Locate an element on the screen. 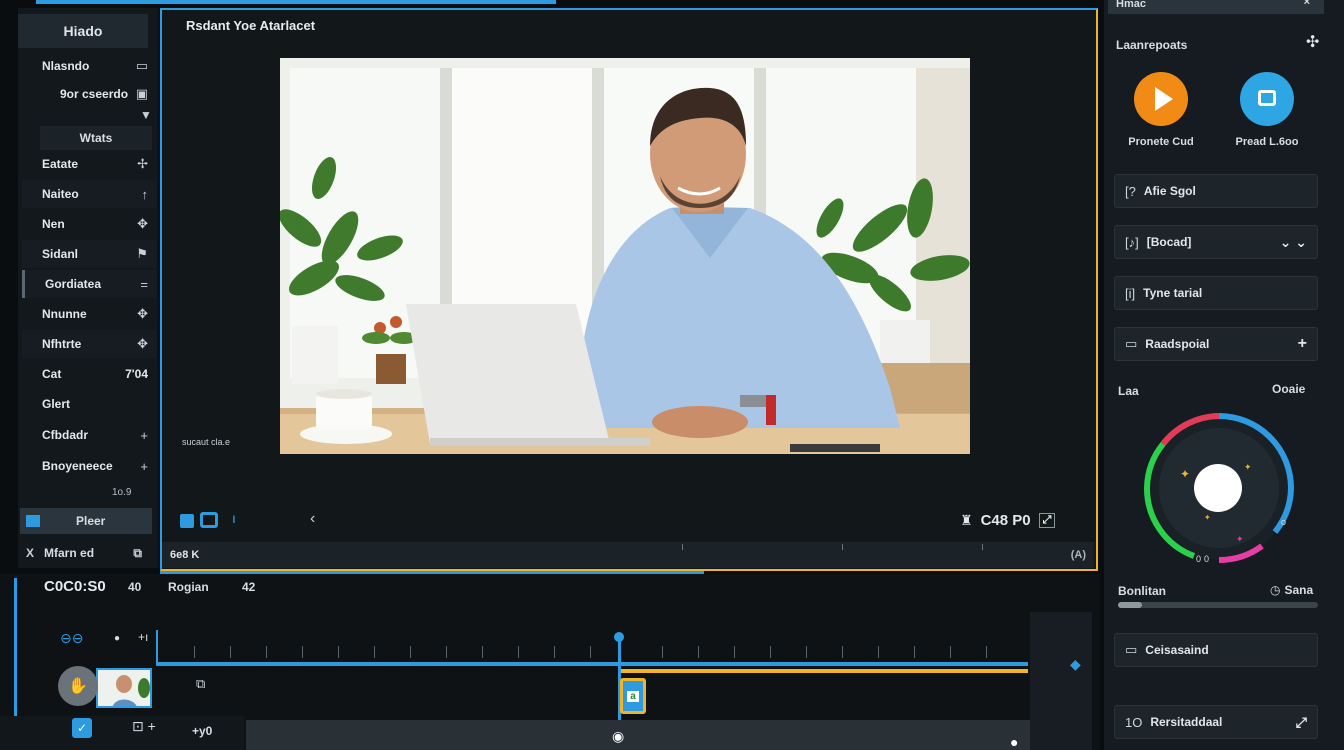 The width and height of the screenshot is (1344, 750). chat-icon: ▭ is located at coordinates (141, 65).